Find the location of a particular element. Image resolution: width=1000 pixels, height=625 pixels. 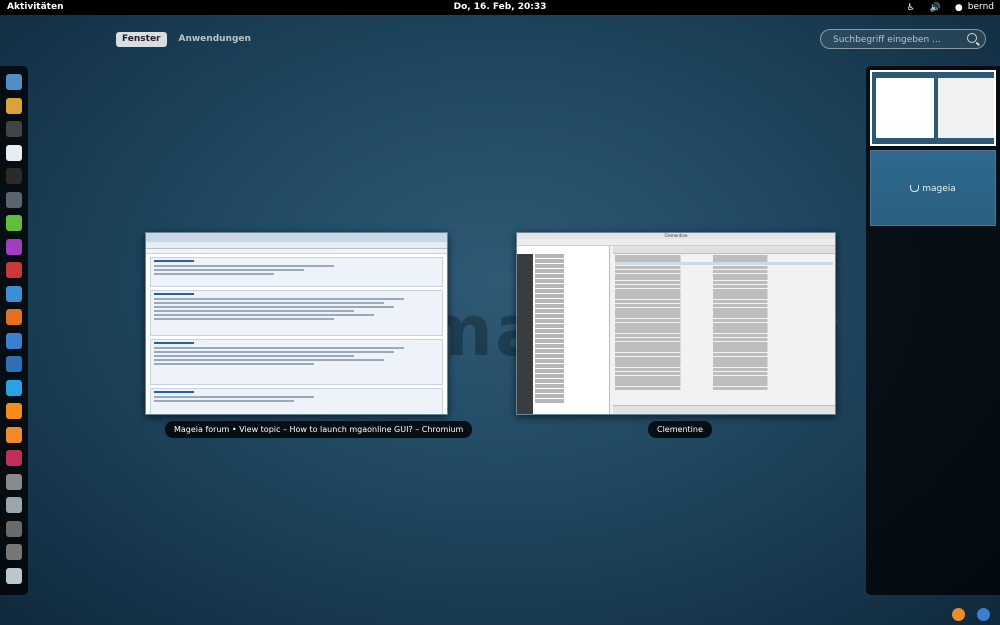

disc-icon is located at coordinates (14, 528).